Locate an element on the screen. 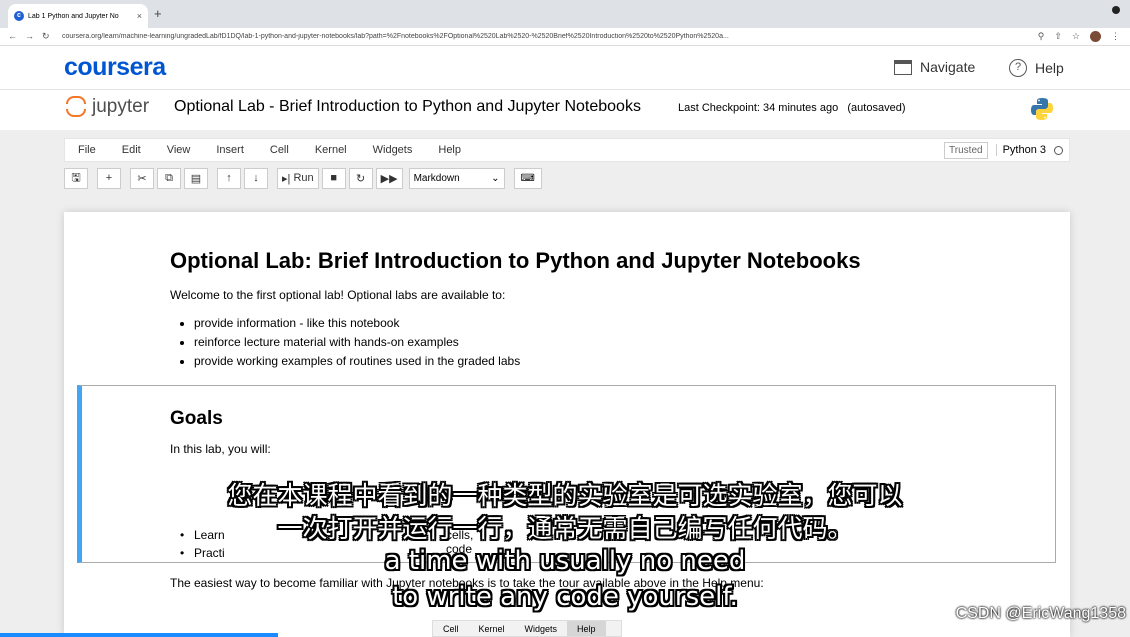 The image size is (1130, 637). paste-icon: ▤ is located at coordinates (196, 178).